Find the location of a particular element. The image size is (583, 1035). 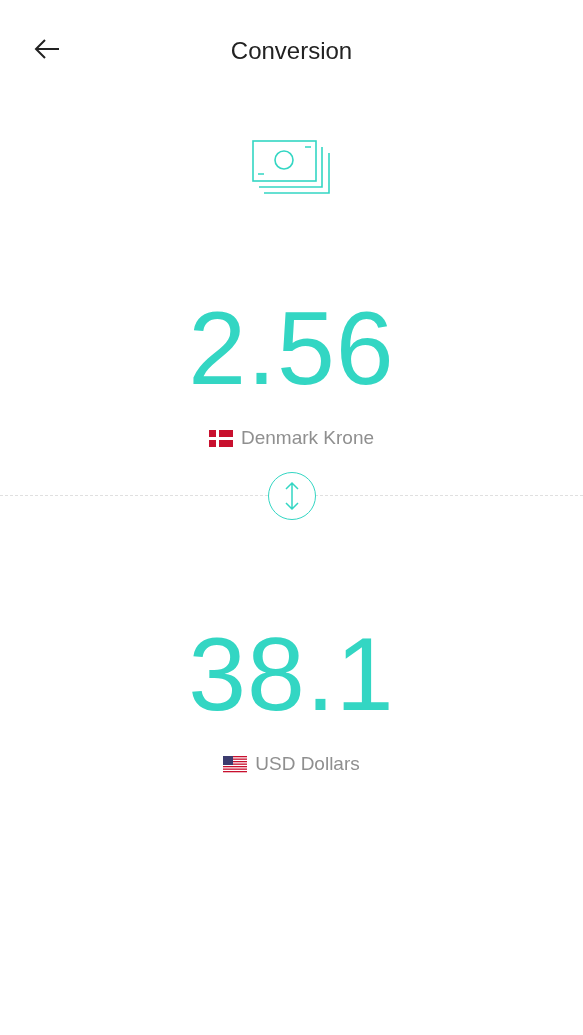

currency-name: Denmark Krone is located at coordinates (307, 438).